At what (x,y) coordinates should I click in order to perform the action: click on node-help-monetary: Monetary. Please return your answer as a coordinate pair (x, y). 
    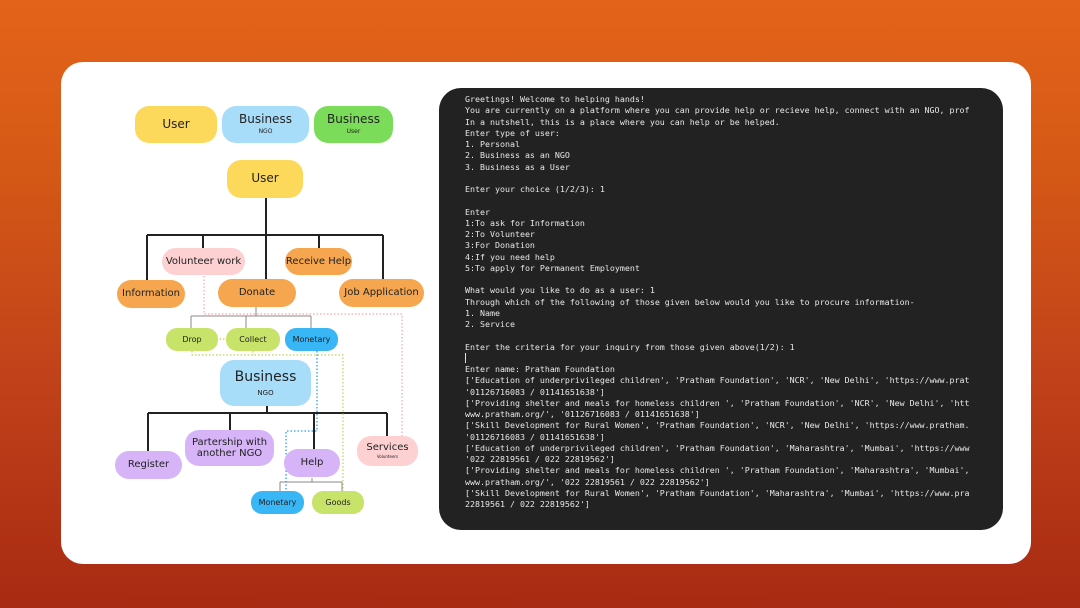
    Looking at the image, I should click on (277, 502).